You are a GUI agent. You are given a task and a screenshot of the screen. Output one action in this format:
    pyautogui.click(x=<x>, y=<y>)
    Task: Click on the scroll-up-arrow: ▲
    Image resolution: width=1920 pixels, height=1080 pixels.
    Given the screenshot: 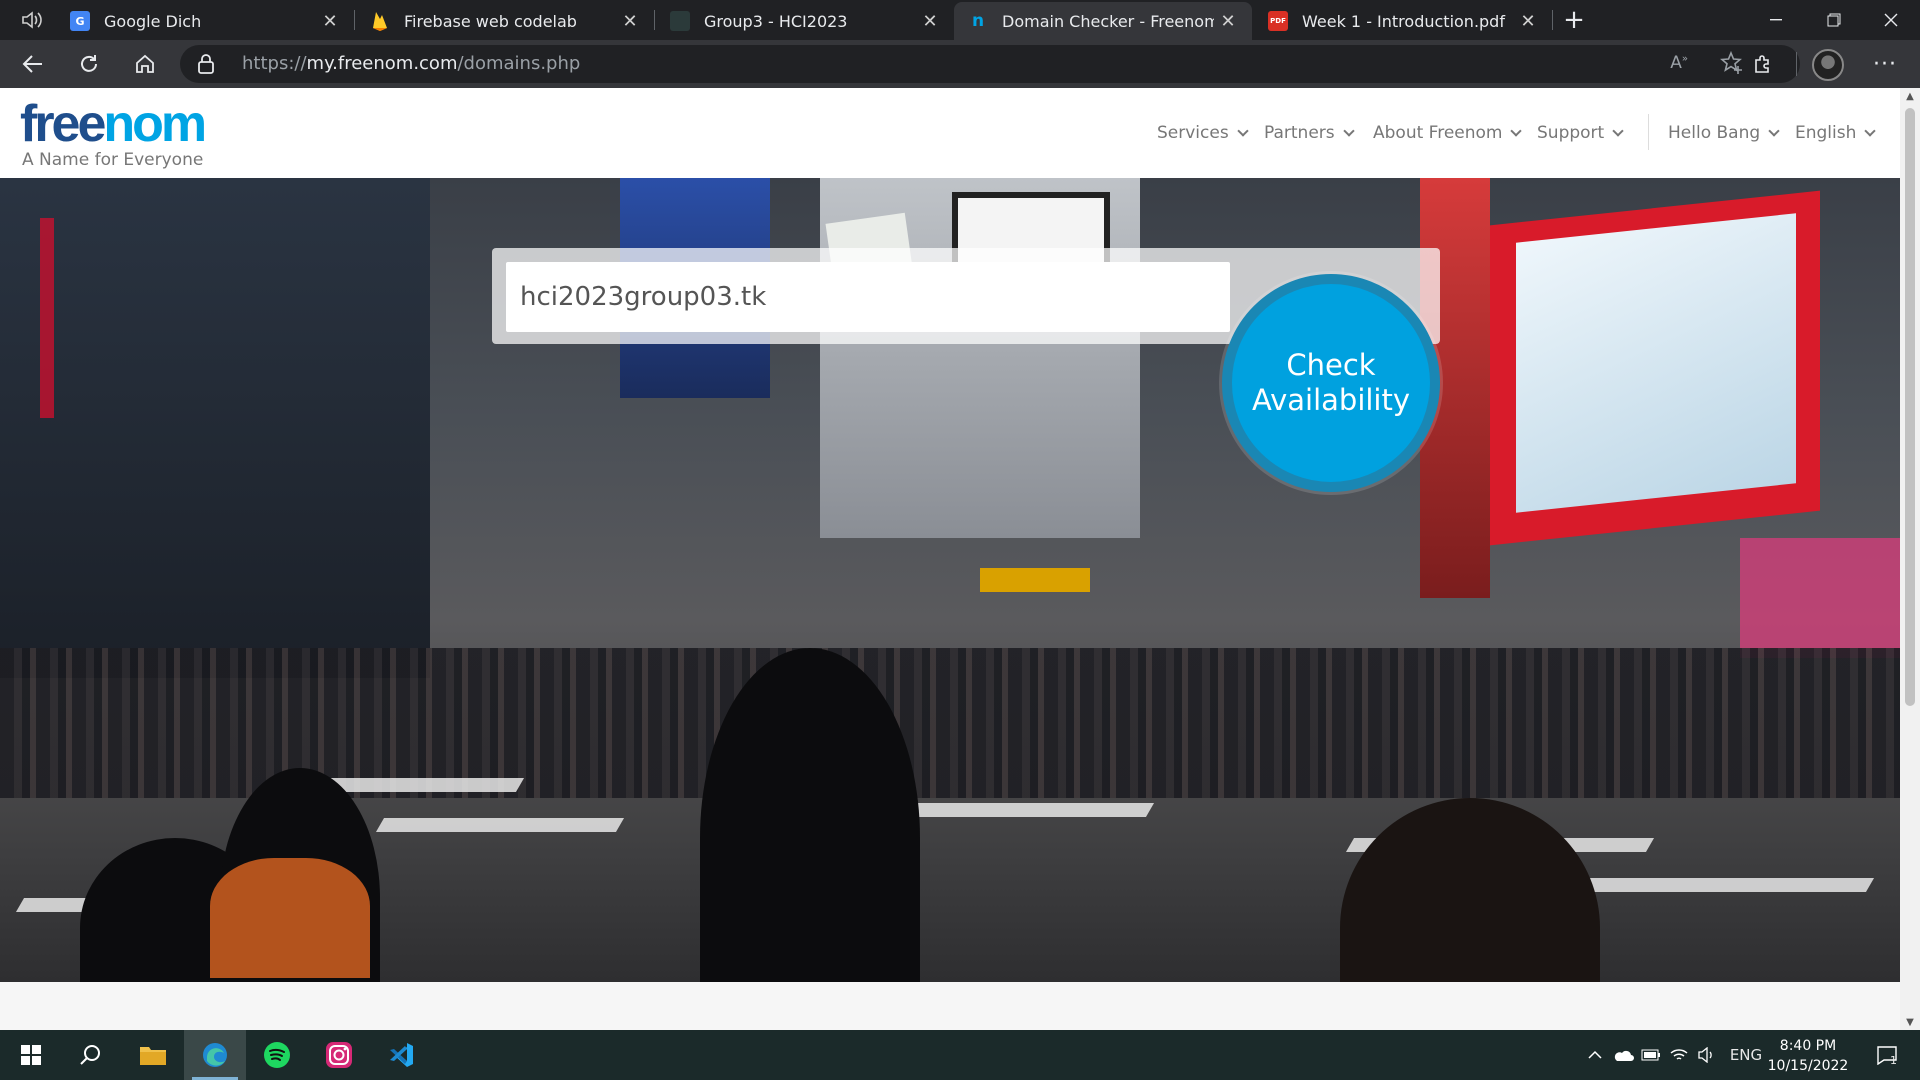 What is the action you would take?
    pyautogui.click(x=1910, y=96)
    